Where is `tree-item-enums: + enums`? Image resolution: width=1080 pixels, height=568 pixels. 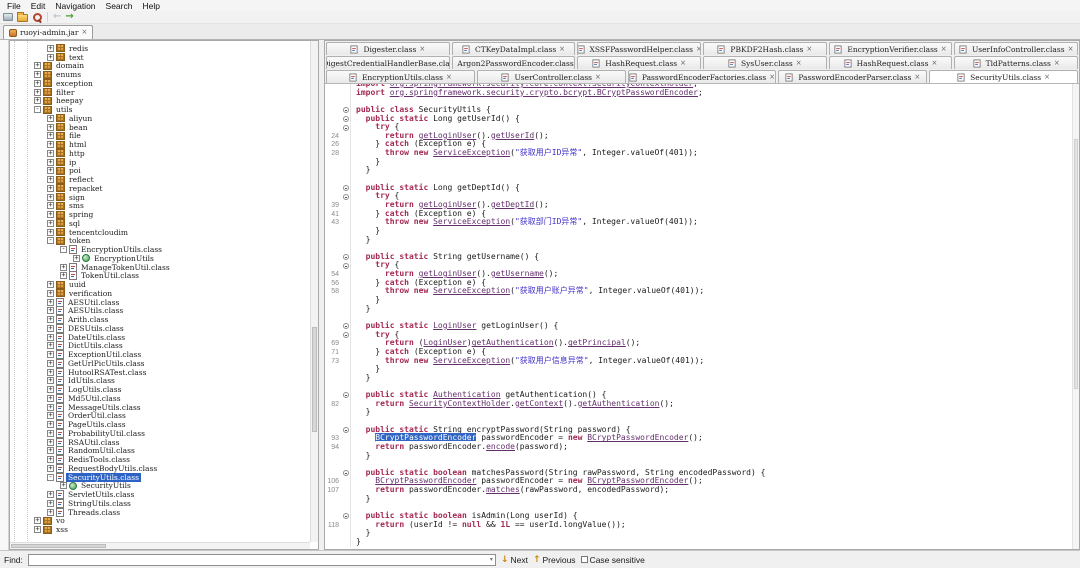
tree-item-enums: + enums is located at coordinates (160, 74).